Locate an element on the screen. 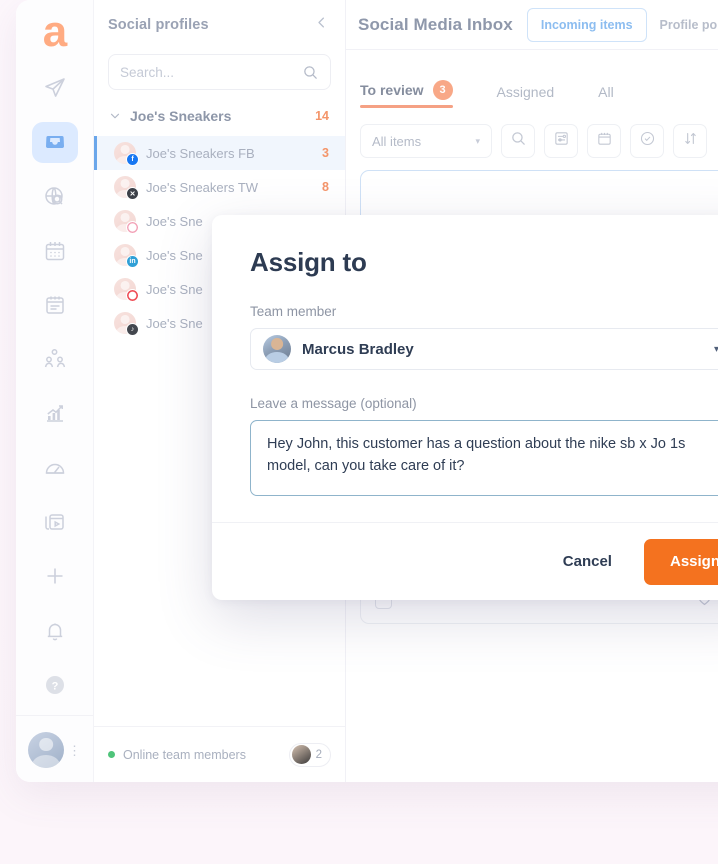  modal-title: Assign to is located at coordinates (308, 262).